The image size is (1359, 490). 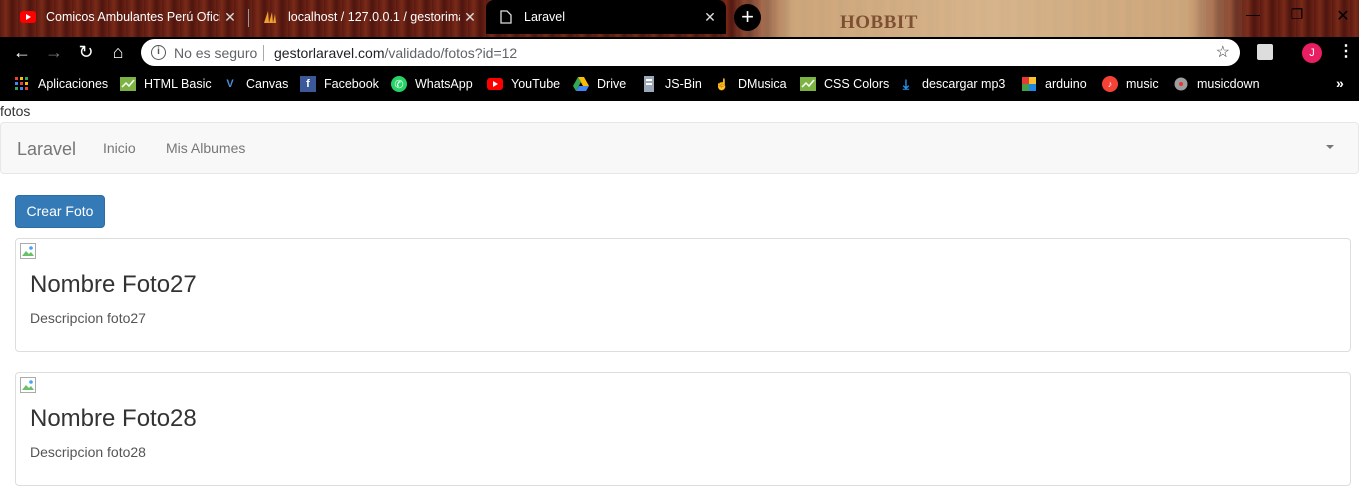 I want to click on restore-button: ❐, so click(x=1297, y=16).